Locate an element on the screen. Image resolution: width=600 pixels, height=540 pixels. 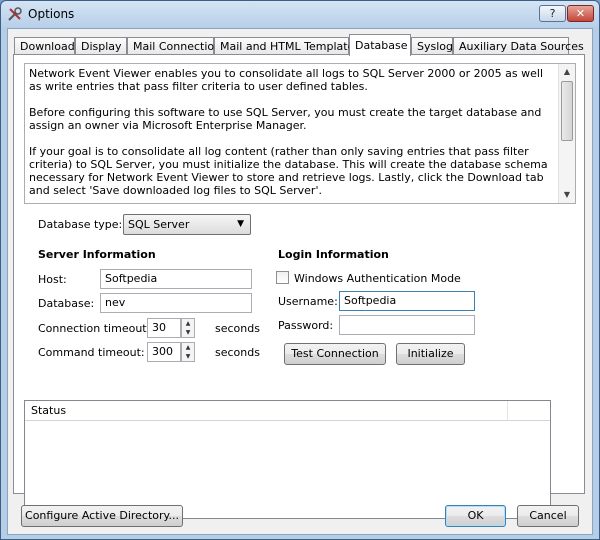
connection-timeout-stepper: ▲ ▼ is located at coordinates (188, 328).